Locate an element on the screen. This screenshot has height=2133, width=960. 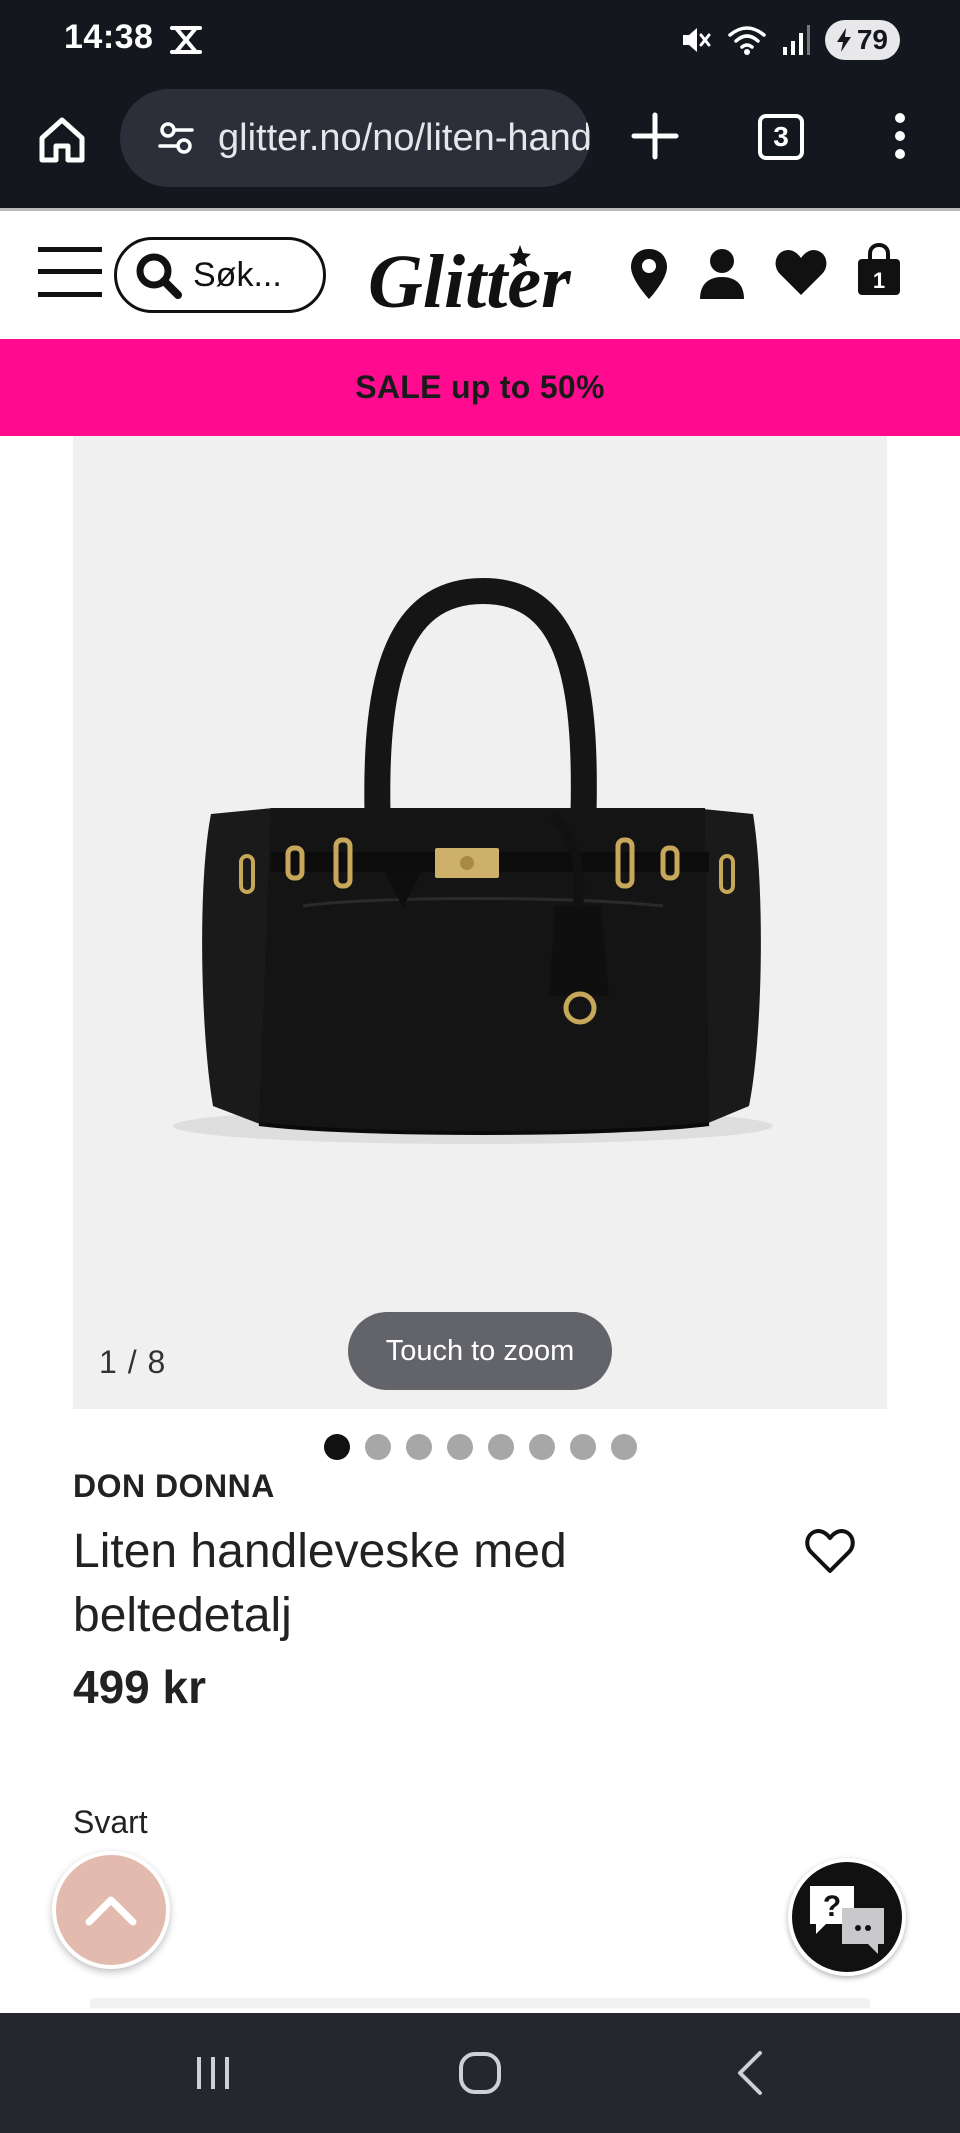
sale-banner: SALE up to 50% is located at coordinates (480, 387).